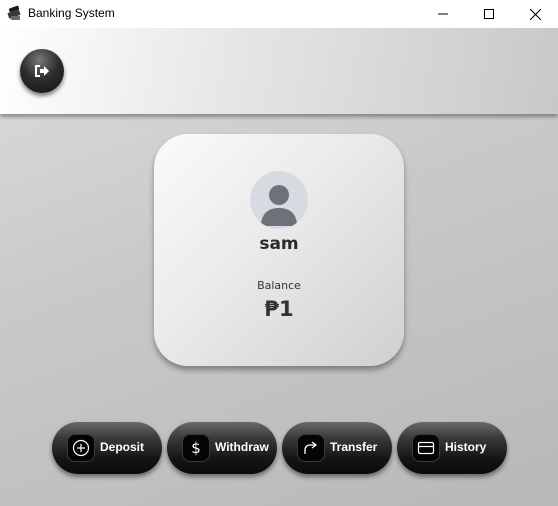 This screenshot has height=506, width=558. I want to click on logout-icon, so click(42, 71).